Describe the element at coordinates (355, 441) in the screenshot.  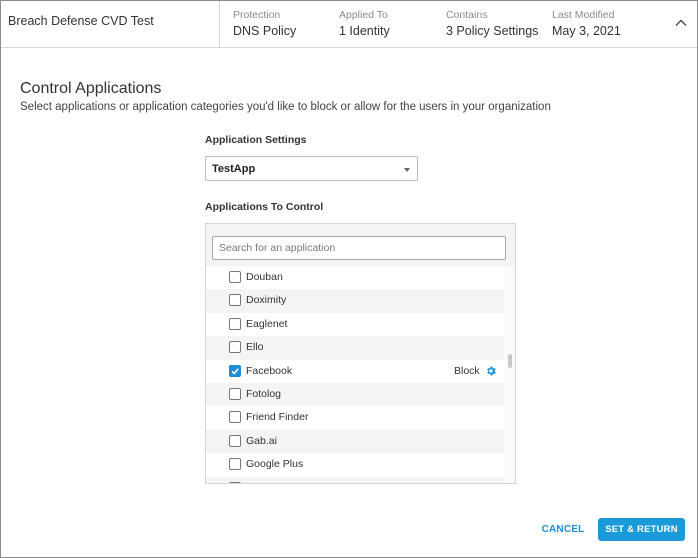
I see `application-row: Gab.ai` at that location.